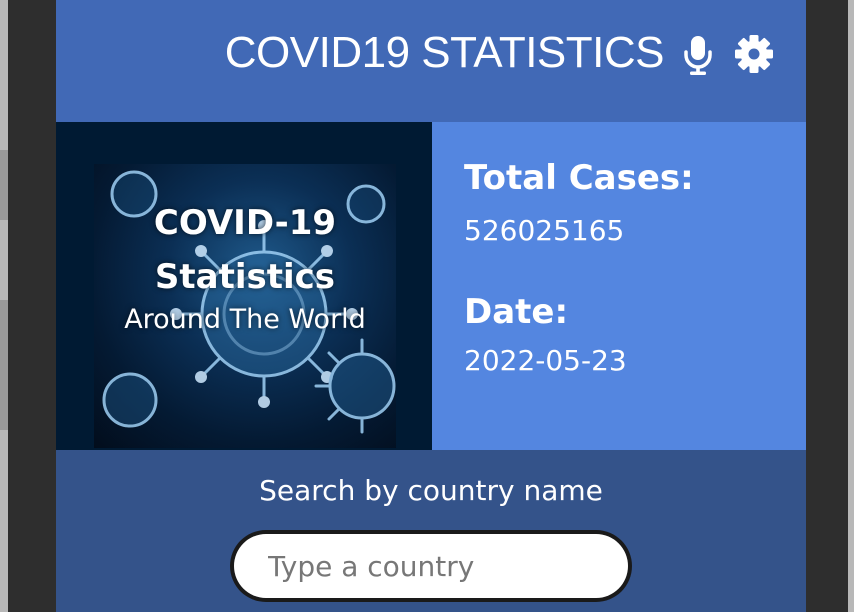  What do you see at coordinates (245, 319) in the screenshot?
I see `hero-subtitle: Around The World` at bounding box center [245, 319].